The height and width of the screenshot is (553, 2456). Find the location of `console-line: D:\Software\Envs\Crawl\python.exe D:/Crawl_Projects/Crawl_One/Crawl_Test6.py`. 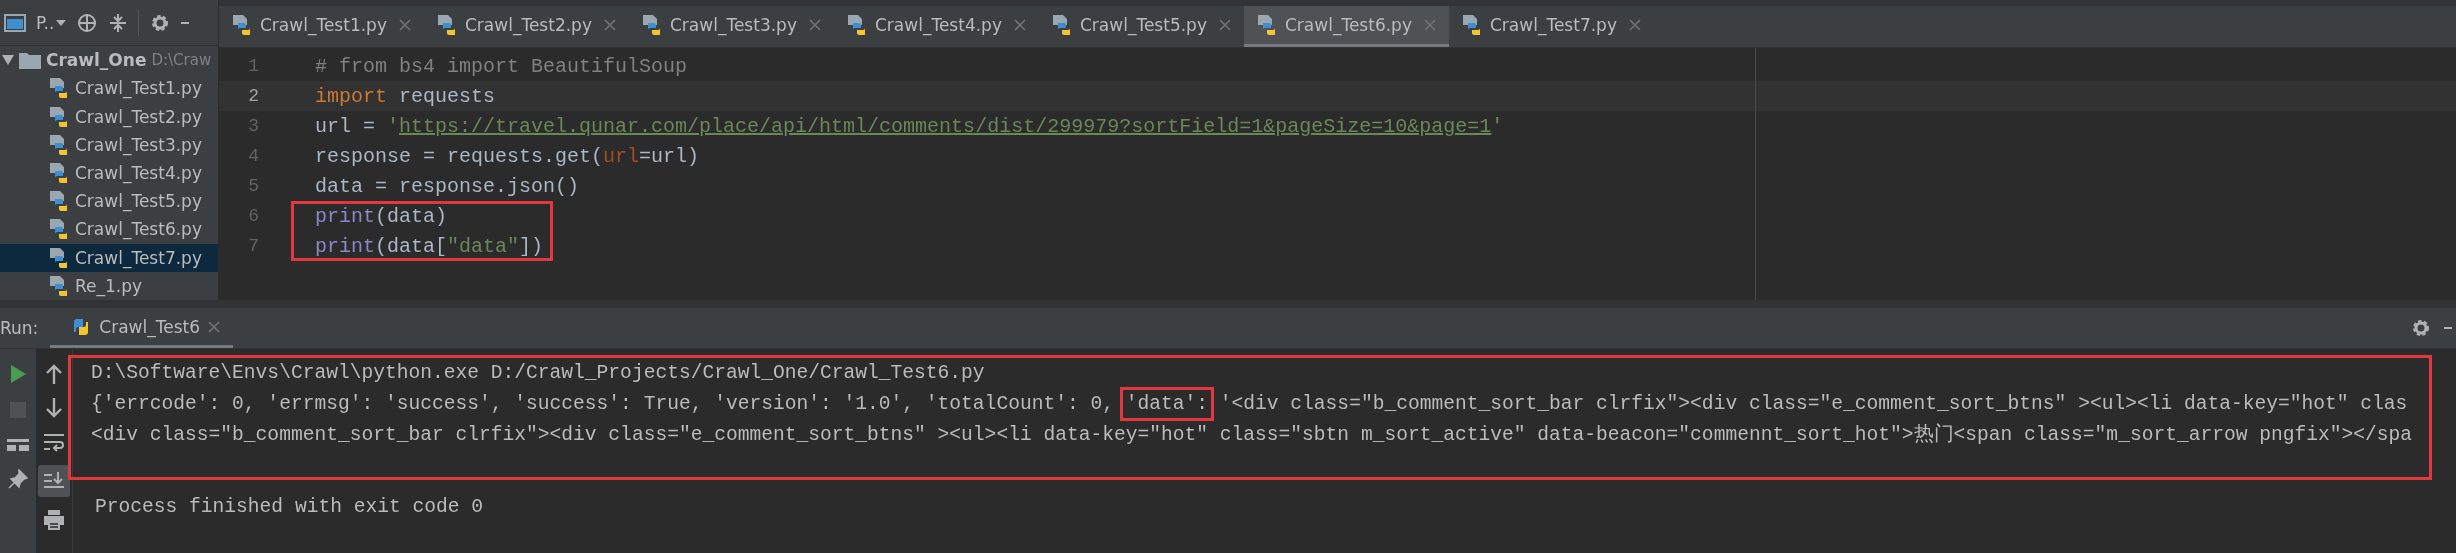

console-line: D:\Software\Envs\Crawl\python.exe D:/Crawl_Projects/Crawl_One/Crawl_Test6.py is located at coordinates (538, 373).